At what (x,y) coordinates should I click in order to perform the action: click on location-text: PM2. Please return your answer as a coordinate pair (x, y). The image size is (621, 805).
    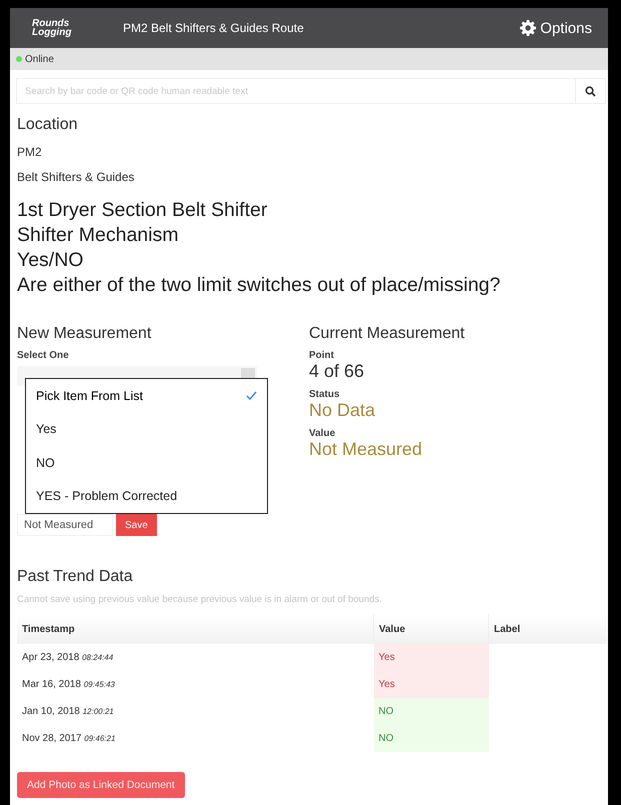
    Looking at the image, I should click on (30, 152).